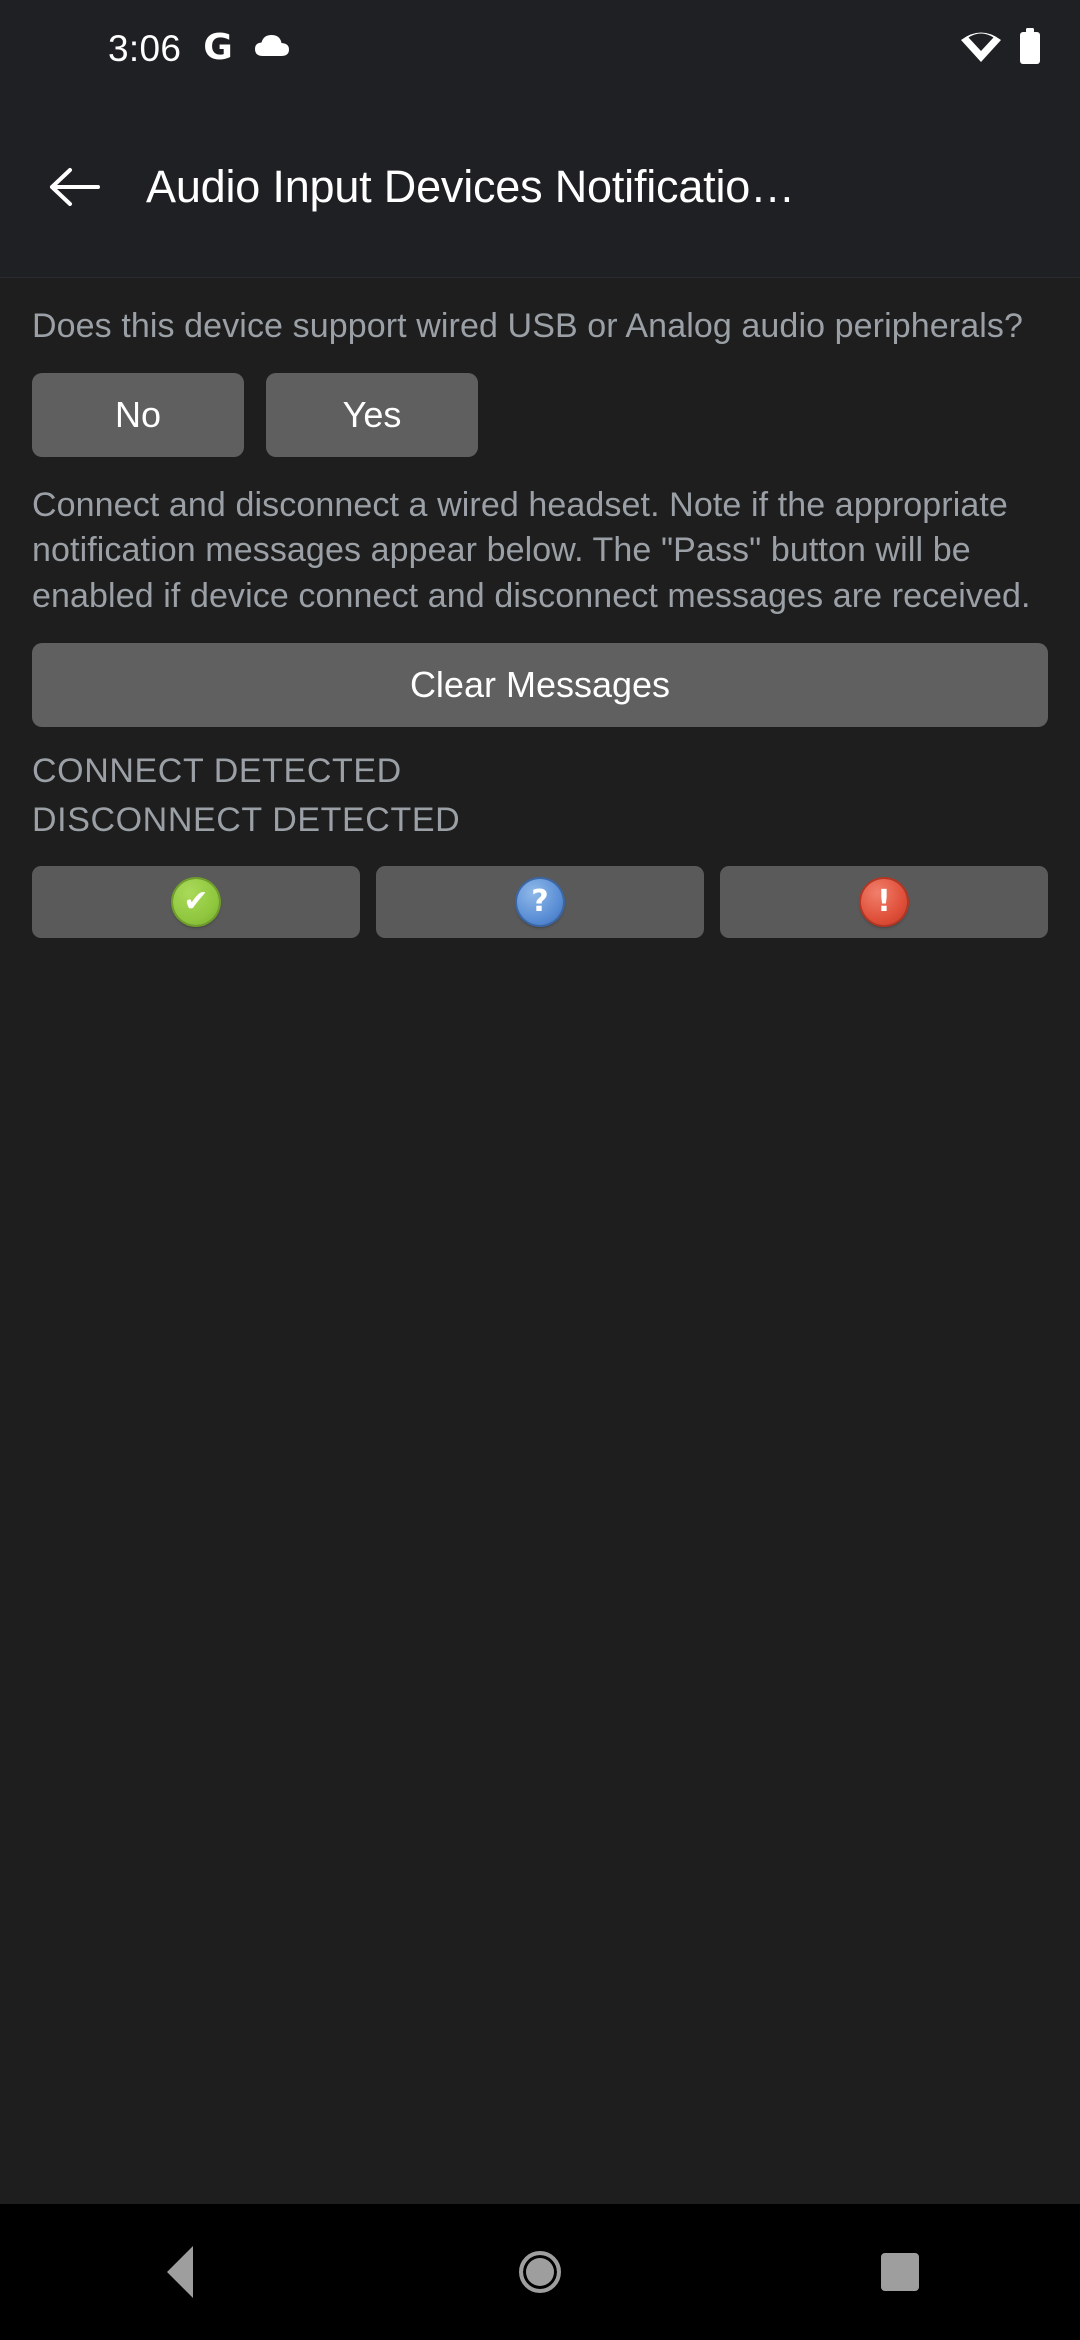 This screenshot has width=1080, height=2340. What do you see at coordinates (138, 415) in the screenshot?
I see `no-button: No` at bounding box center [138, 415].